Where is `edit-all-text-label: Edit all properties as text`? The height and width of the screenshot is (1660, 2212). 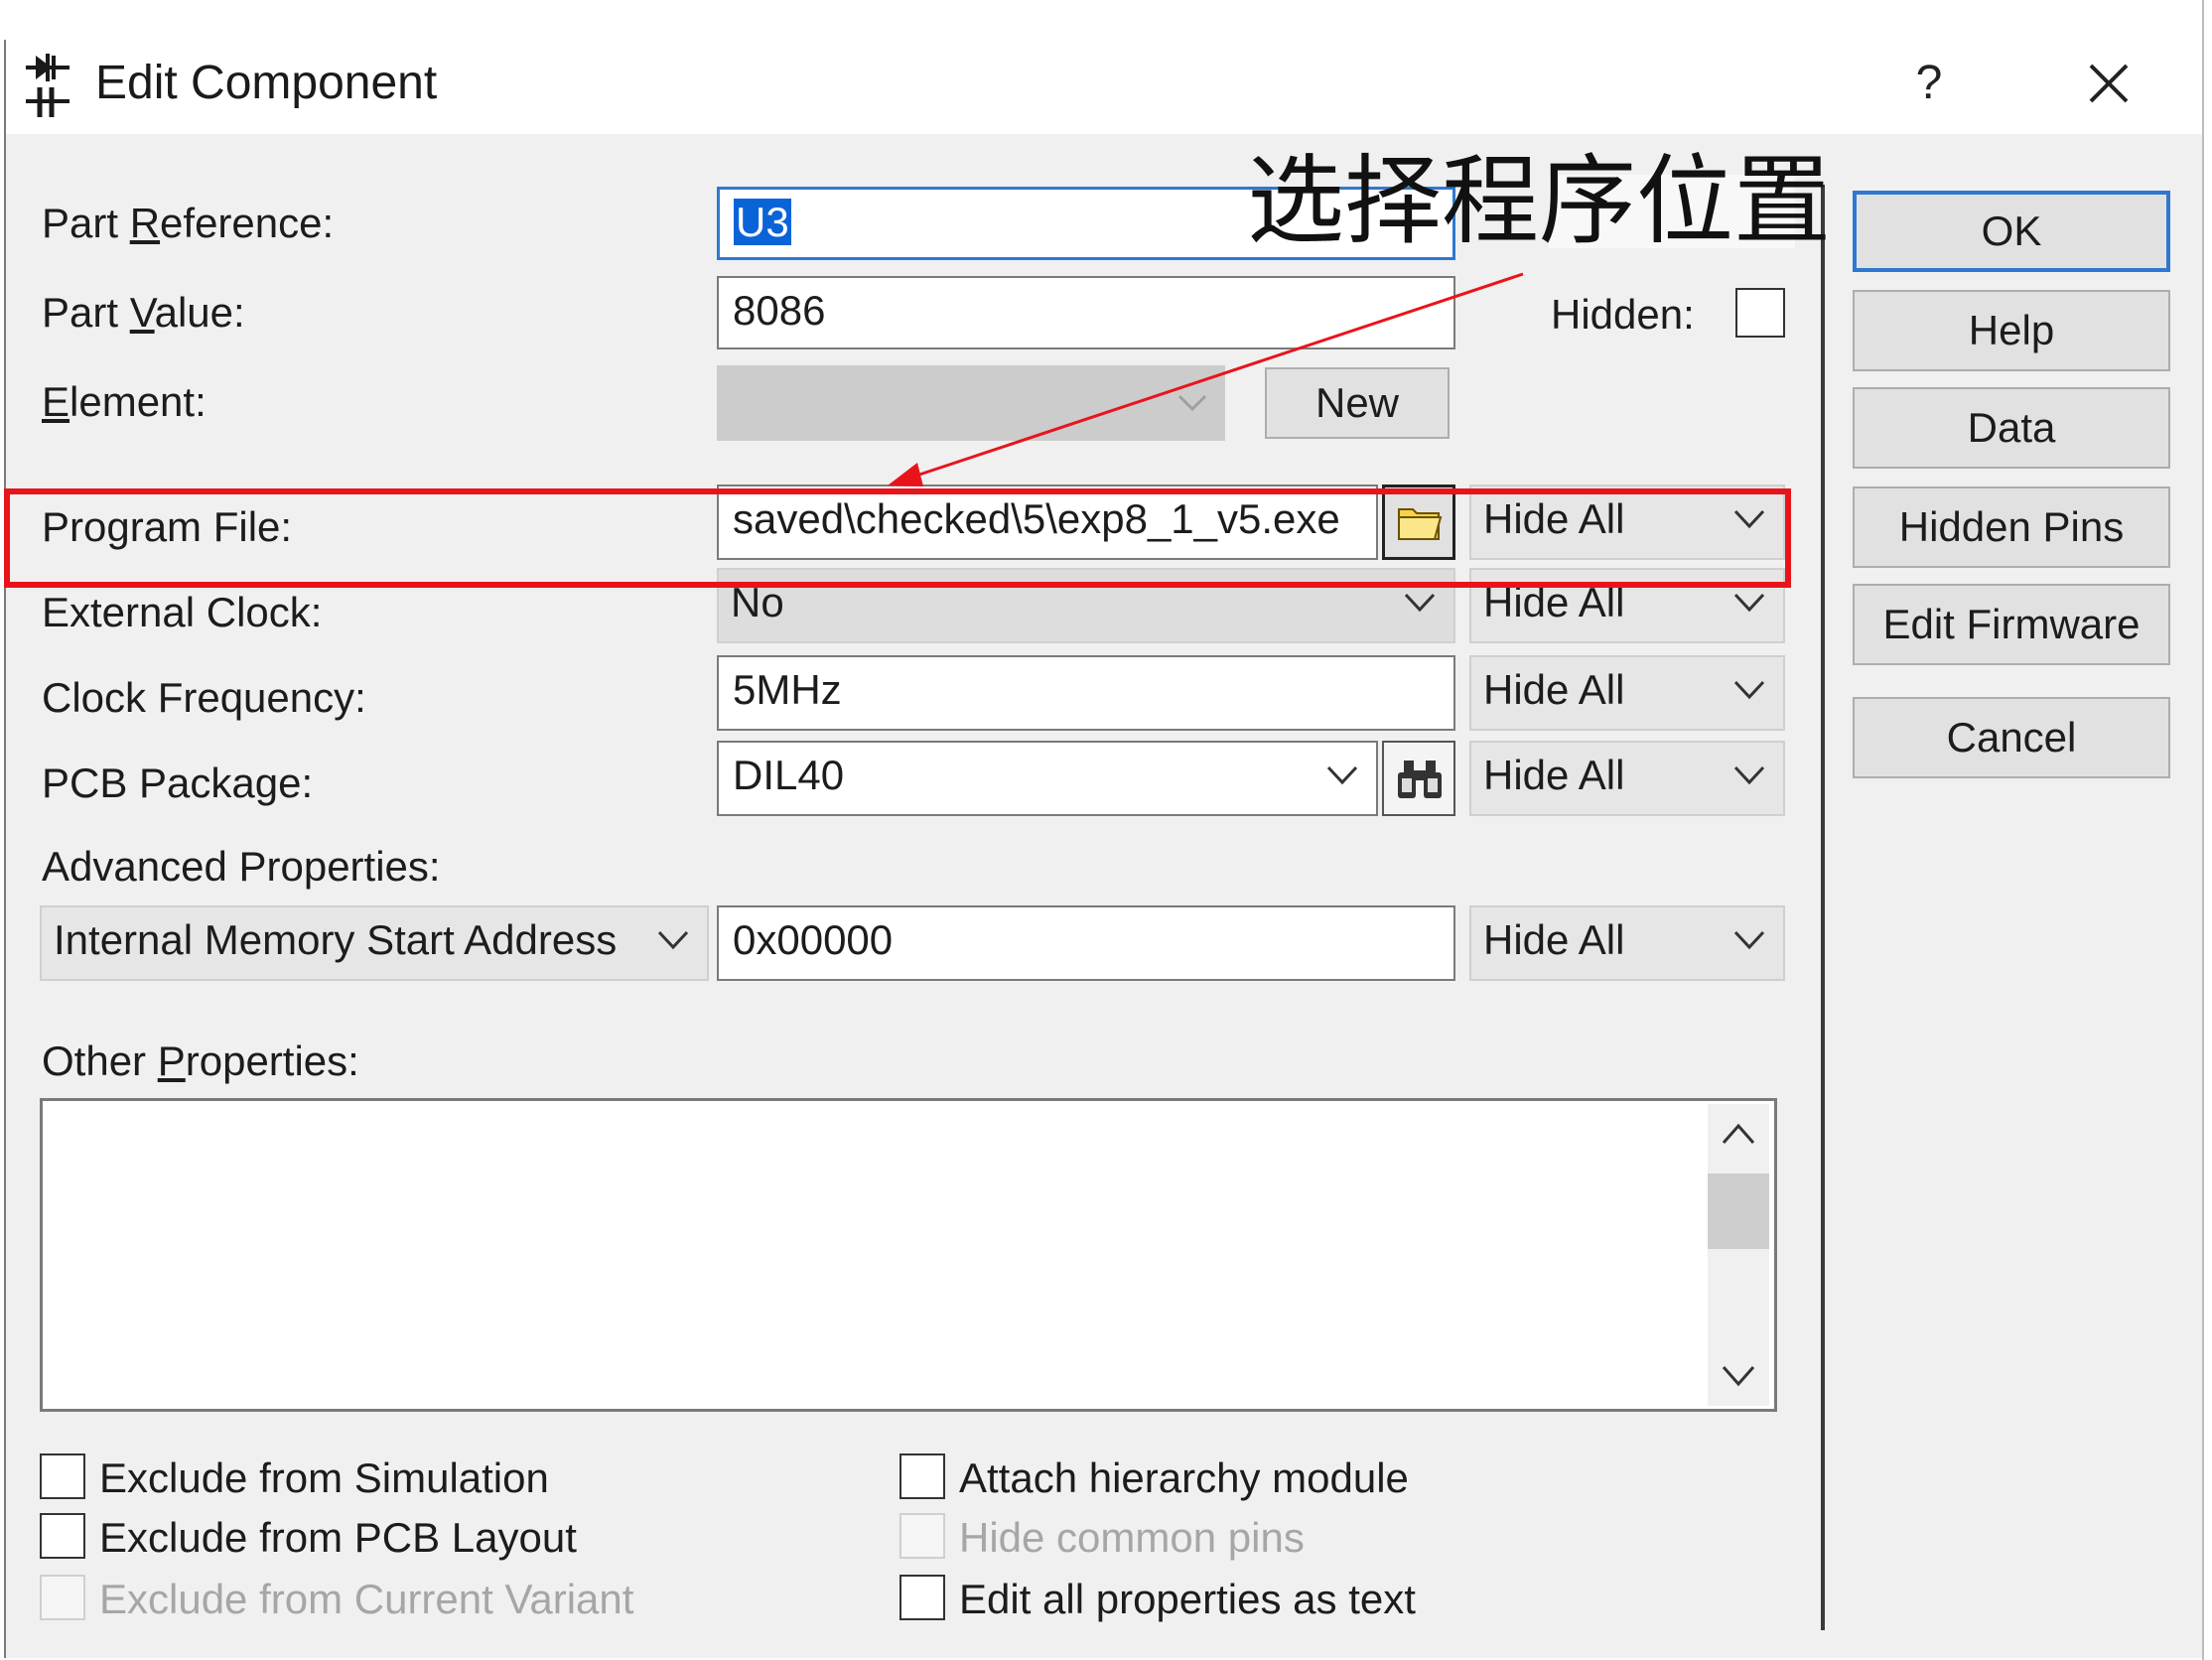
edit-all-text-label: Edit all properties as text is located at coordinates (1187, 1599).